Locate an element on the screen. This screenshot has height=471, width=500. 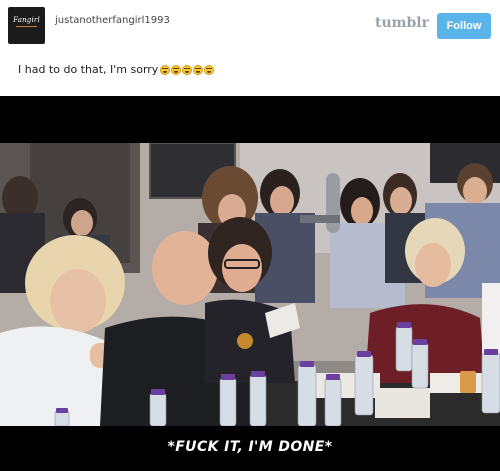
caption-text: I had to do that, I'm sorry is located at coordinates (88, 69).